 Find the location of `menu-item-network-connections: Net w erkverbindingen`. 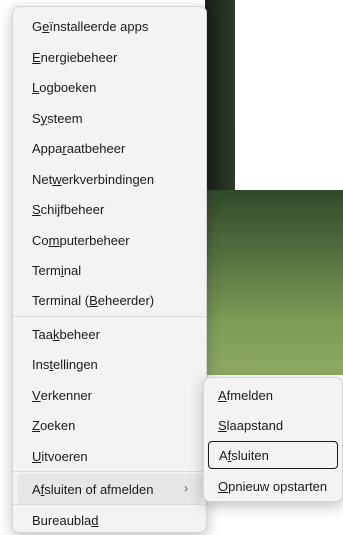

menu-item-network-connections: Net w erkverbindingen is located at coordinates (109, 179).